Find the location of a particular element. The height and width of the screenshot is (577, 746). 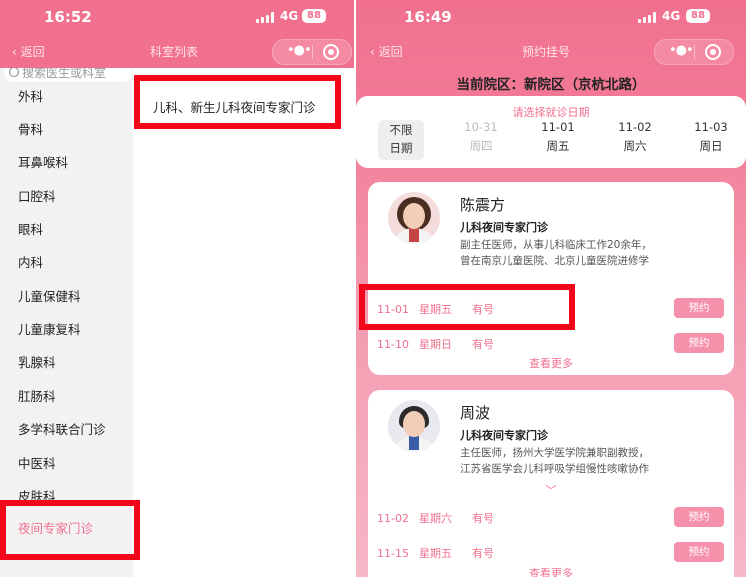

date-option: 10-31 周四 is located at coordinates (481, 140).